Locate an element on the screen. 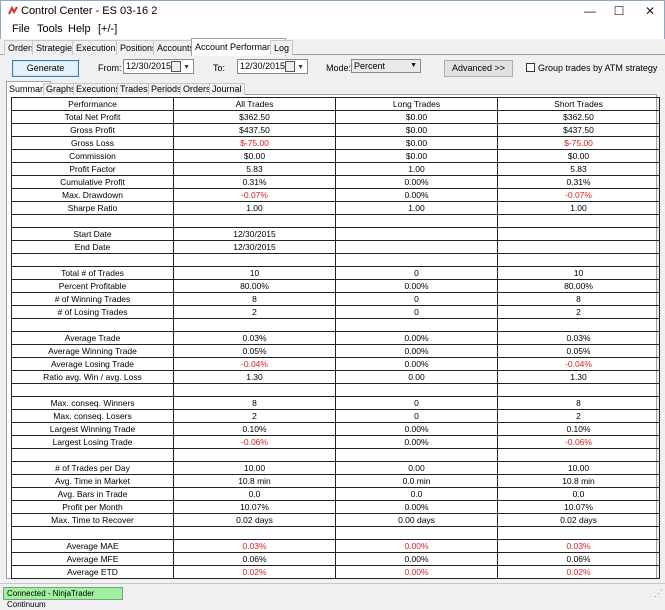 The height and width of the screenshot is (610, 665). metric-label: Gross Profit is located at coordinates (92, 130).